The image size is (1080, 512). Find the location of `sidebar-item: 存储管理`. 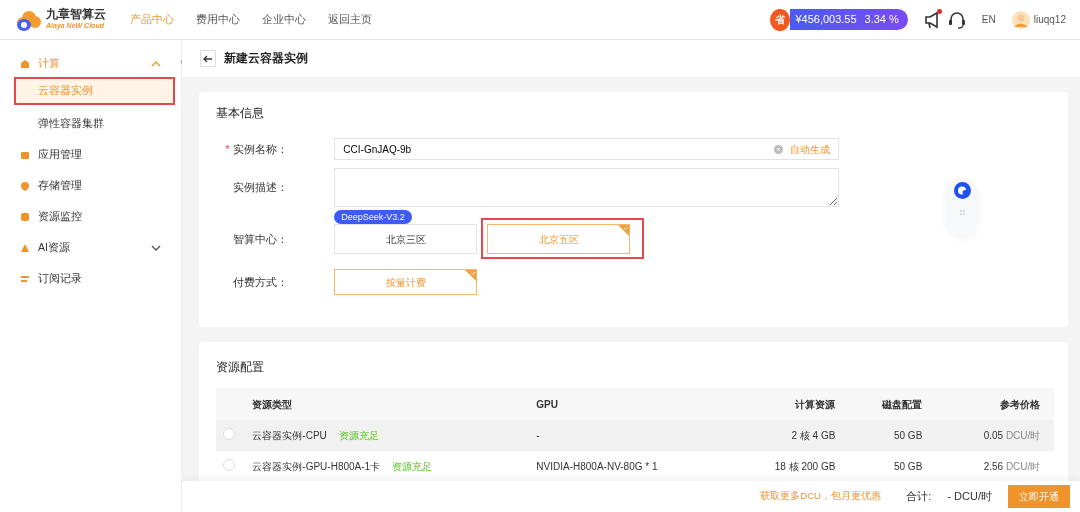

sidebar-item: 存储管理 is located at coordinates (91, 185).